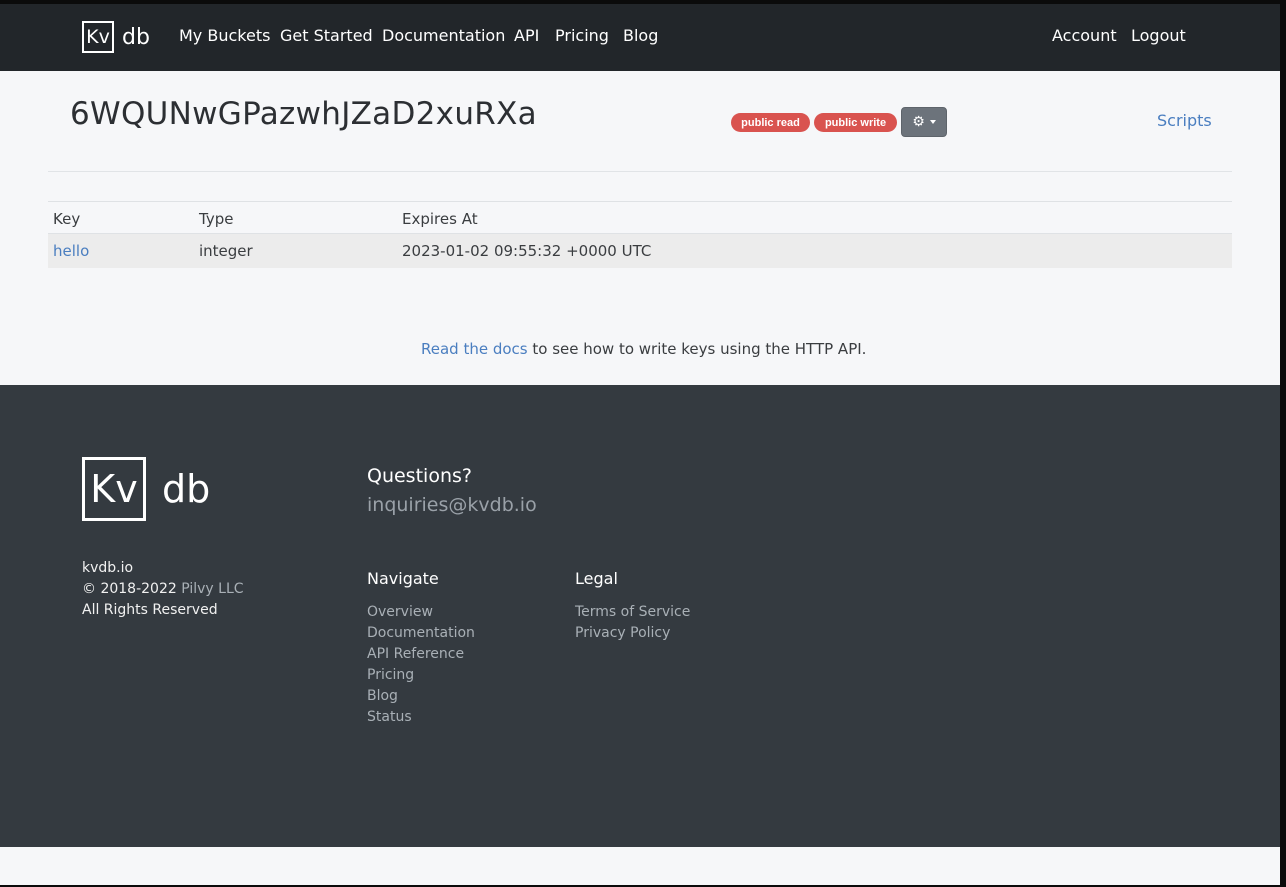 This screenshot has height=887, width=1286. Describe the element at coordinates (326, 35) in the screenshot. I see `nav-get-started: Get Started` at that location.